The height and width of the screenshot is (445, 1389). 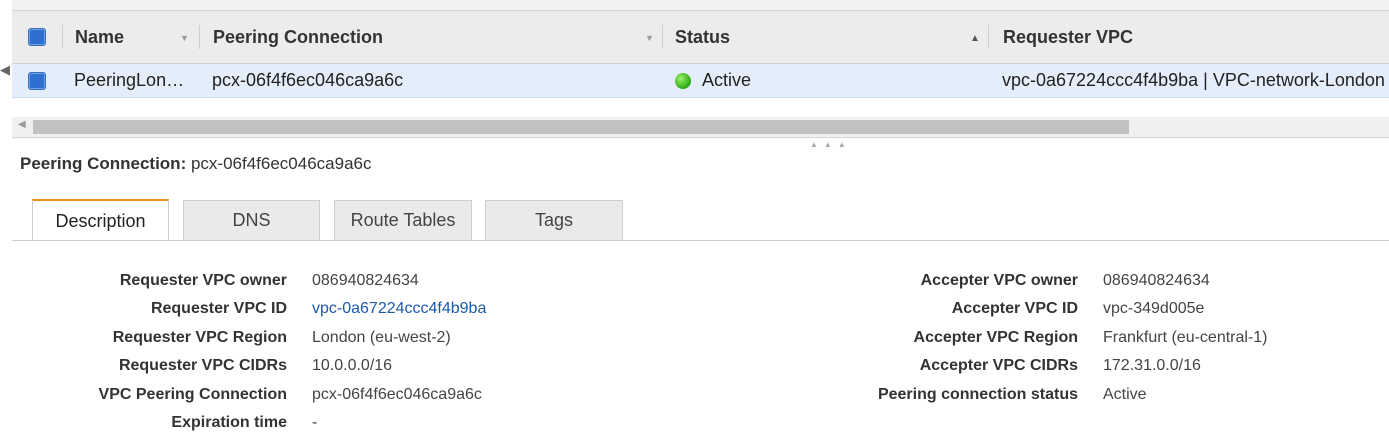 What do you see at coordinates (202, 365) in the screenshot?
I see `requester-vpc-cidrs-label: Requester VPC CIDRs` at bounding box center [202, 365].